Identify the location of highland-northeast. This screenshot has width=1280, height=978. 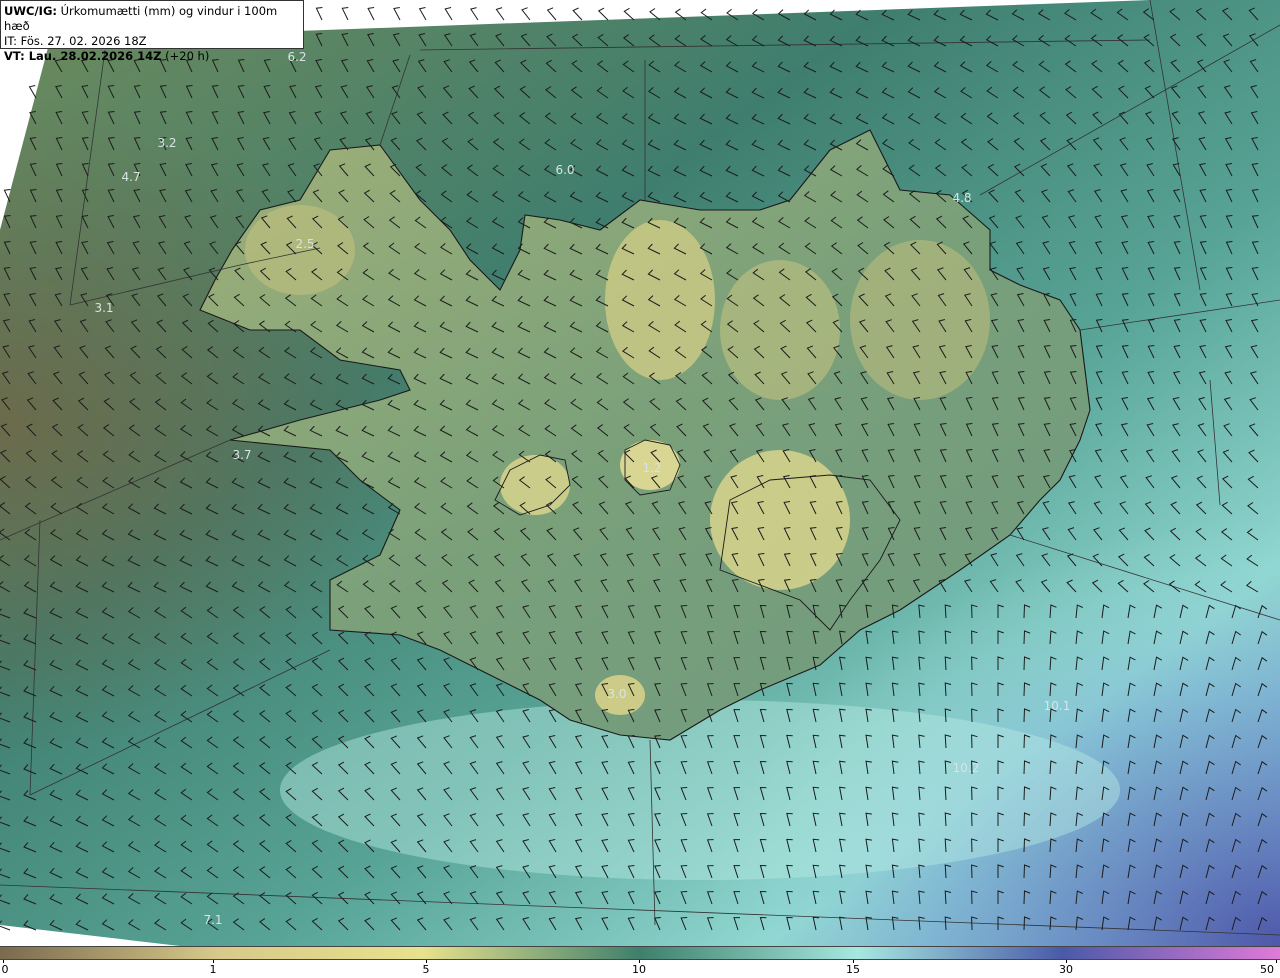
(780, 330).